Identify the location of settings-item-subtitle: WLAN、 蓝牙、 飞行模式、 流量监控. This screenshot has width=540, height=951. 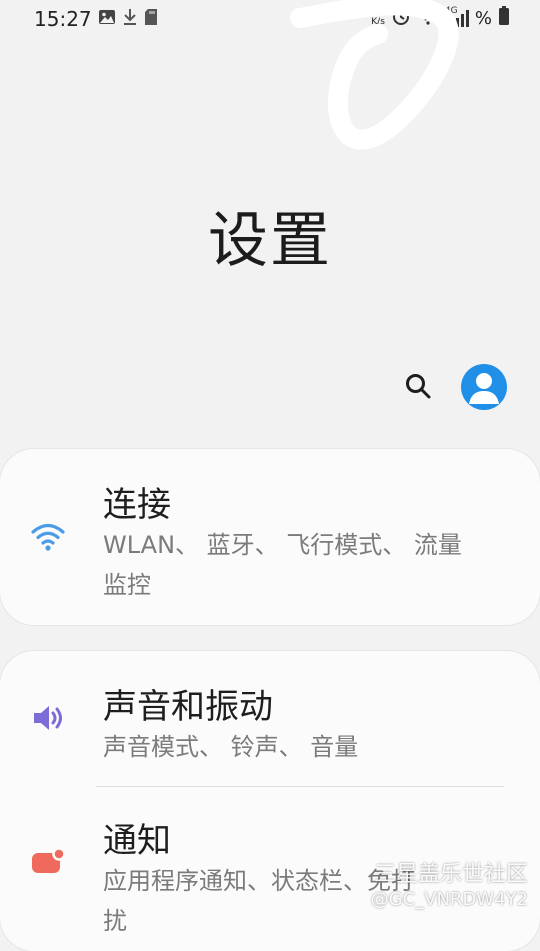
(282, 565).